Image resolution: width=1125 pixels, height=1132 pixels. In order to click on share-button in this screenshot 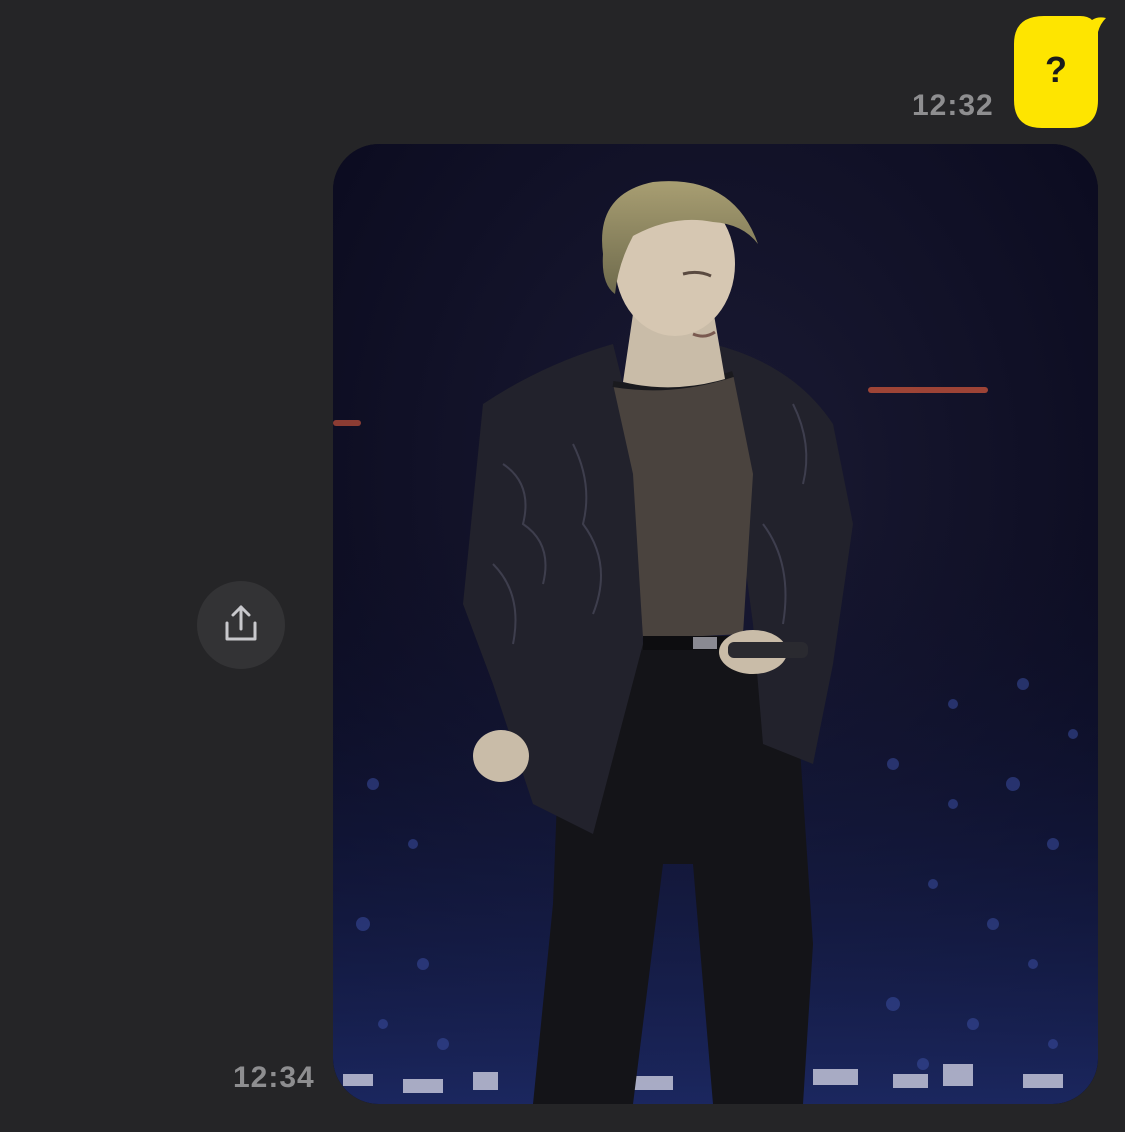, I will do `click(241, 625)`.